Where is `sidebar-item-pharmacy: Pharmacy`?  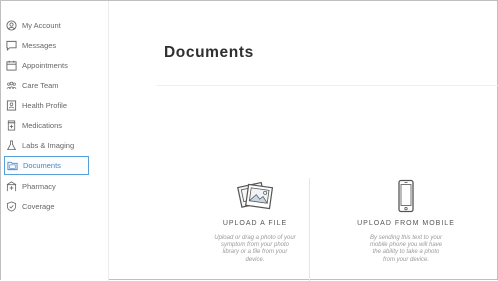
sidebar-item-pharmacy: Pharmacy is located at coordinates (46, 186).